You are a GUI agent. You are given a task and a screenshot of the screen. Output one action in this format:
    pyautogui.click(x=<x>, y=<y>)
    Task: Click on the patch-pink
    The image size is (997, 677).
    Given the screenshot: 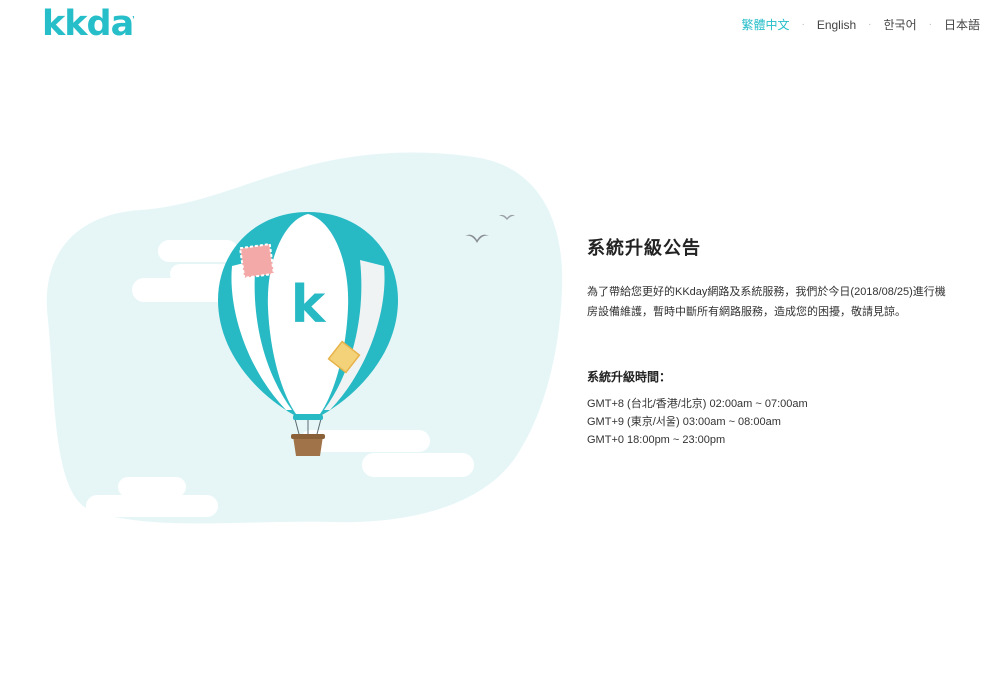 What is the action you would take?
    pyautogui.click(x=257, y=261)
    